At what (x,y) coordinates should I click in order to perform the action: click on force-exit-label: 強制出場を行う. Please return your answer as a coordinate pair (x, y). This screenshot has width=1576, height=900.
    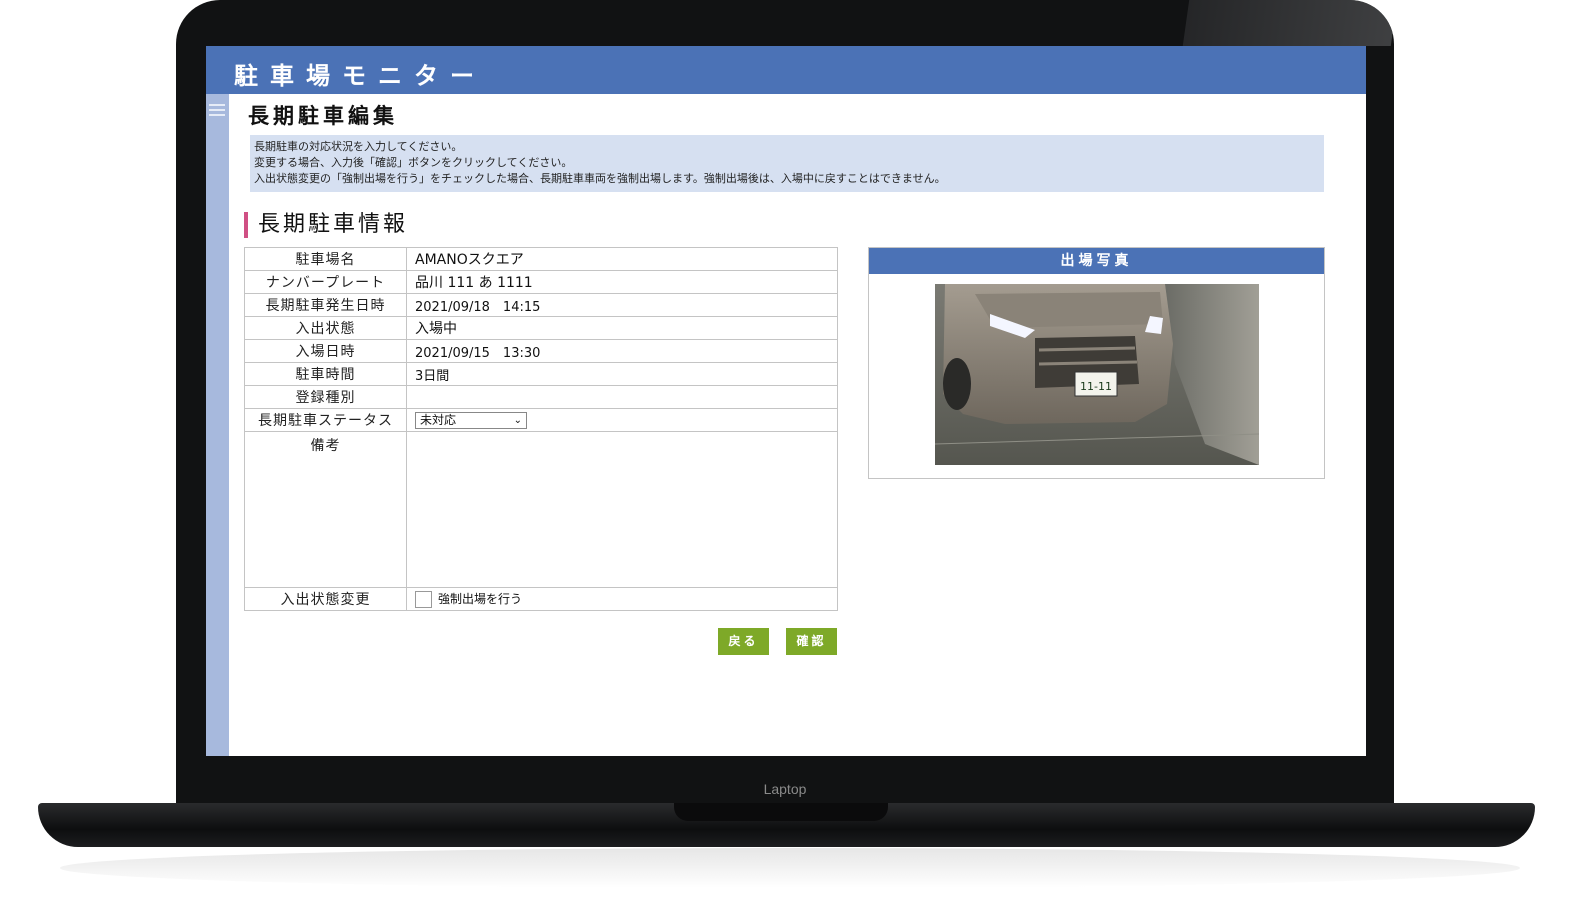
    Looking at the image, I should click on (480, 599).